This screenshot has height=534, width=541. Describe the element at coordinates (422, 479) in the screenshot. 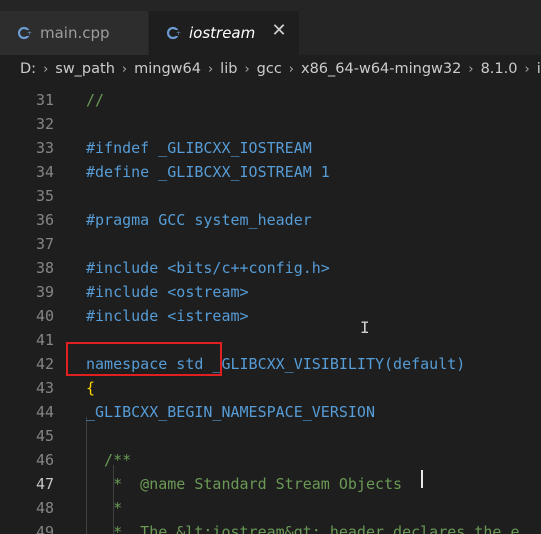

I see `text-cursor` at that location.